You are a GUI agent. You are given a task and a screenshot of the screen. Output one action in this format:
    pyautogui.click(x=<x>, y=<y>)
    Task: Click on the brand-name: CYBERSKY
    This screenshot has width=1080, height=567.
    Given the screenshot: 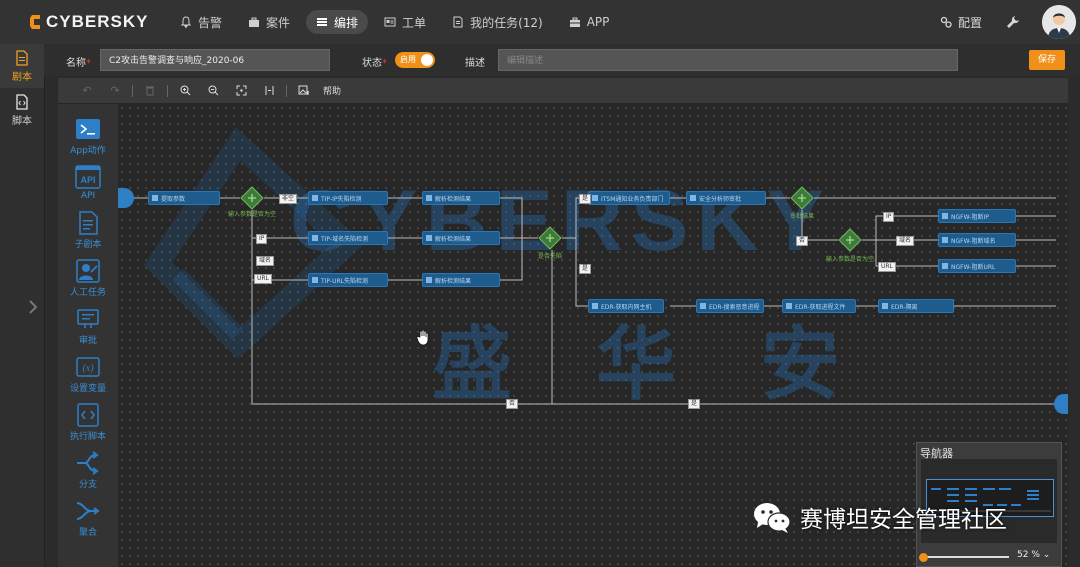 What is the action you would take?
    pyautogui.click(x=97, y=21)
    